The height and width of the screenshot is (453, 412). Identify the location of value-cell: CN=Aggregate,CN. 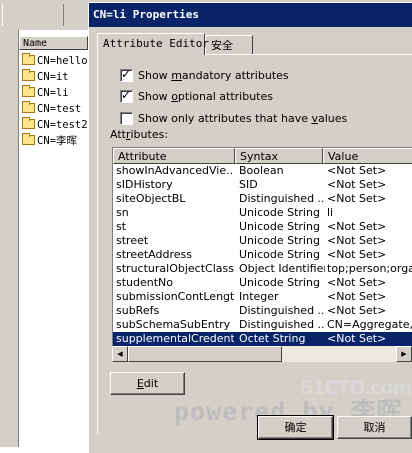
(369, 324).